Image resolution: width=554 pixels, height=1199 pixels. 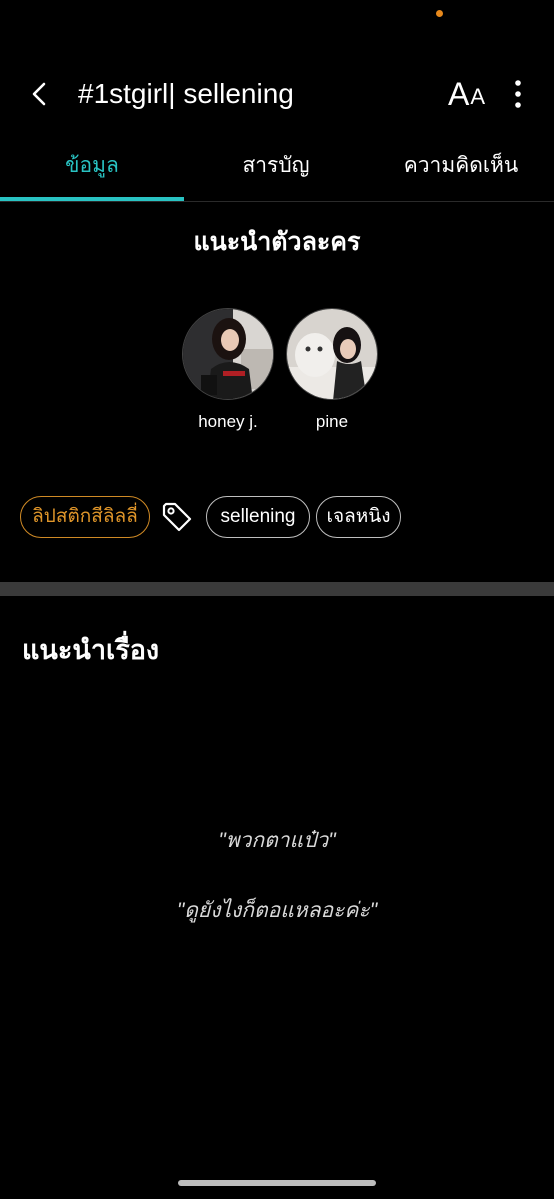 What do you see at coordinates (85, 517) in the screenshot?
I see `category-chip: ลิปสติกสีลิลลี่` at bounding box center [85, 517].